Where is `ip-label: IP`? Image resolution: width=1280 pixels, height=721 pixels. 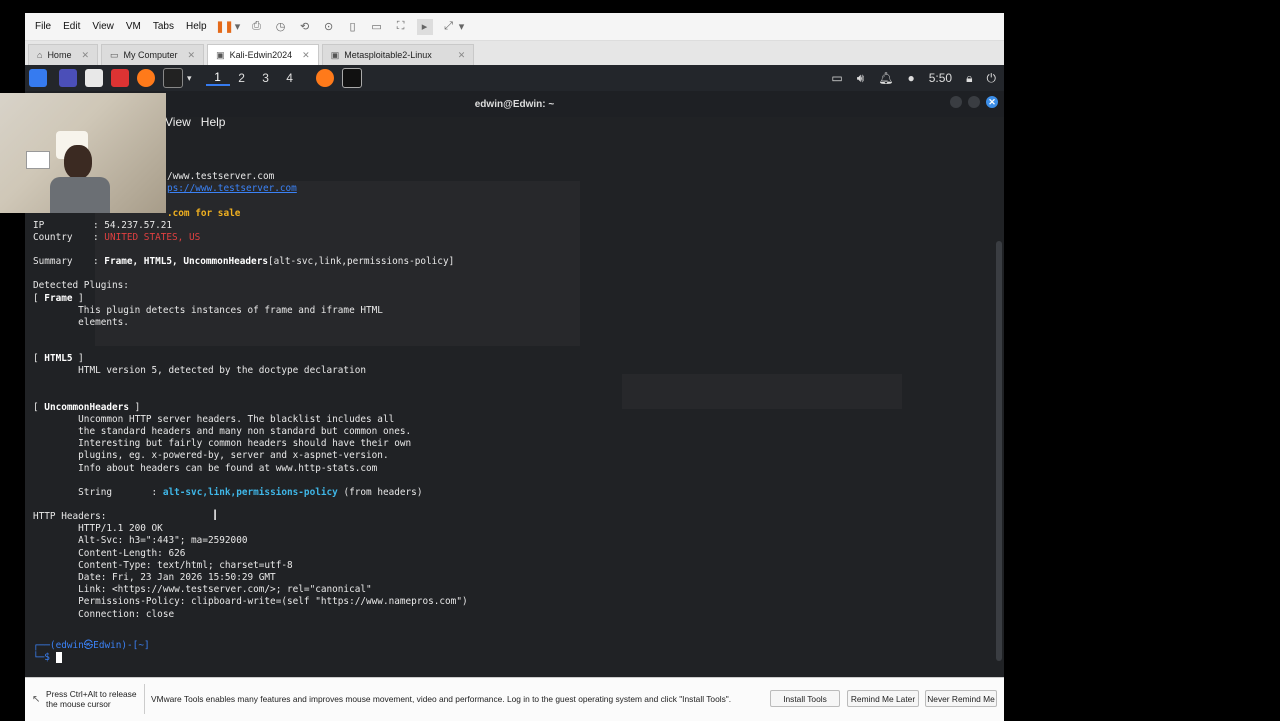
ip-label: IP is located at coordinates (39, 225).